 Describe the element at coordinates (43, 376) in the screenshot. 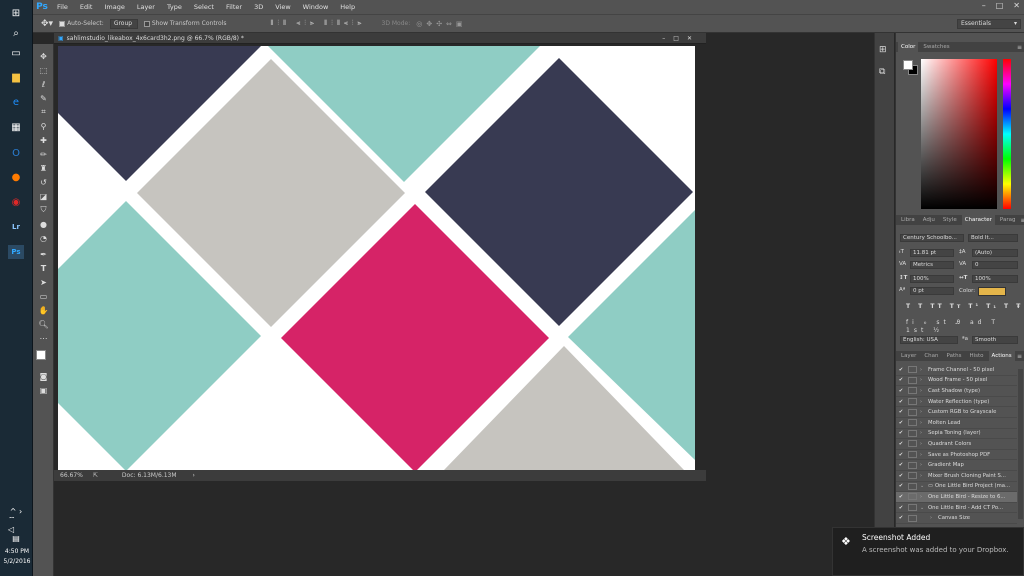

I see `quick-mask-icon: ◙` at that location.